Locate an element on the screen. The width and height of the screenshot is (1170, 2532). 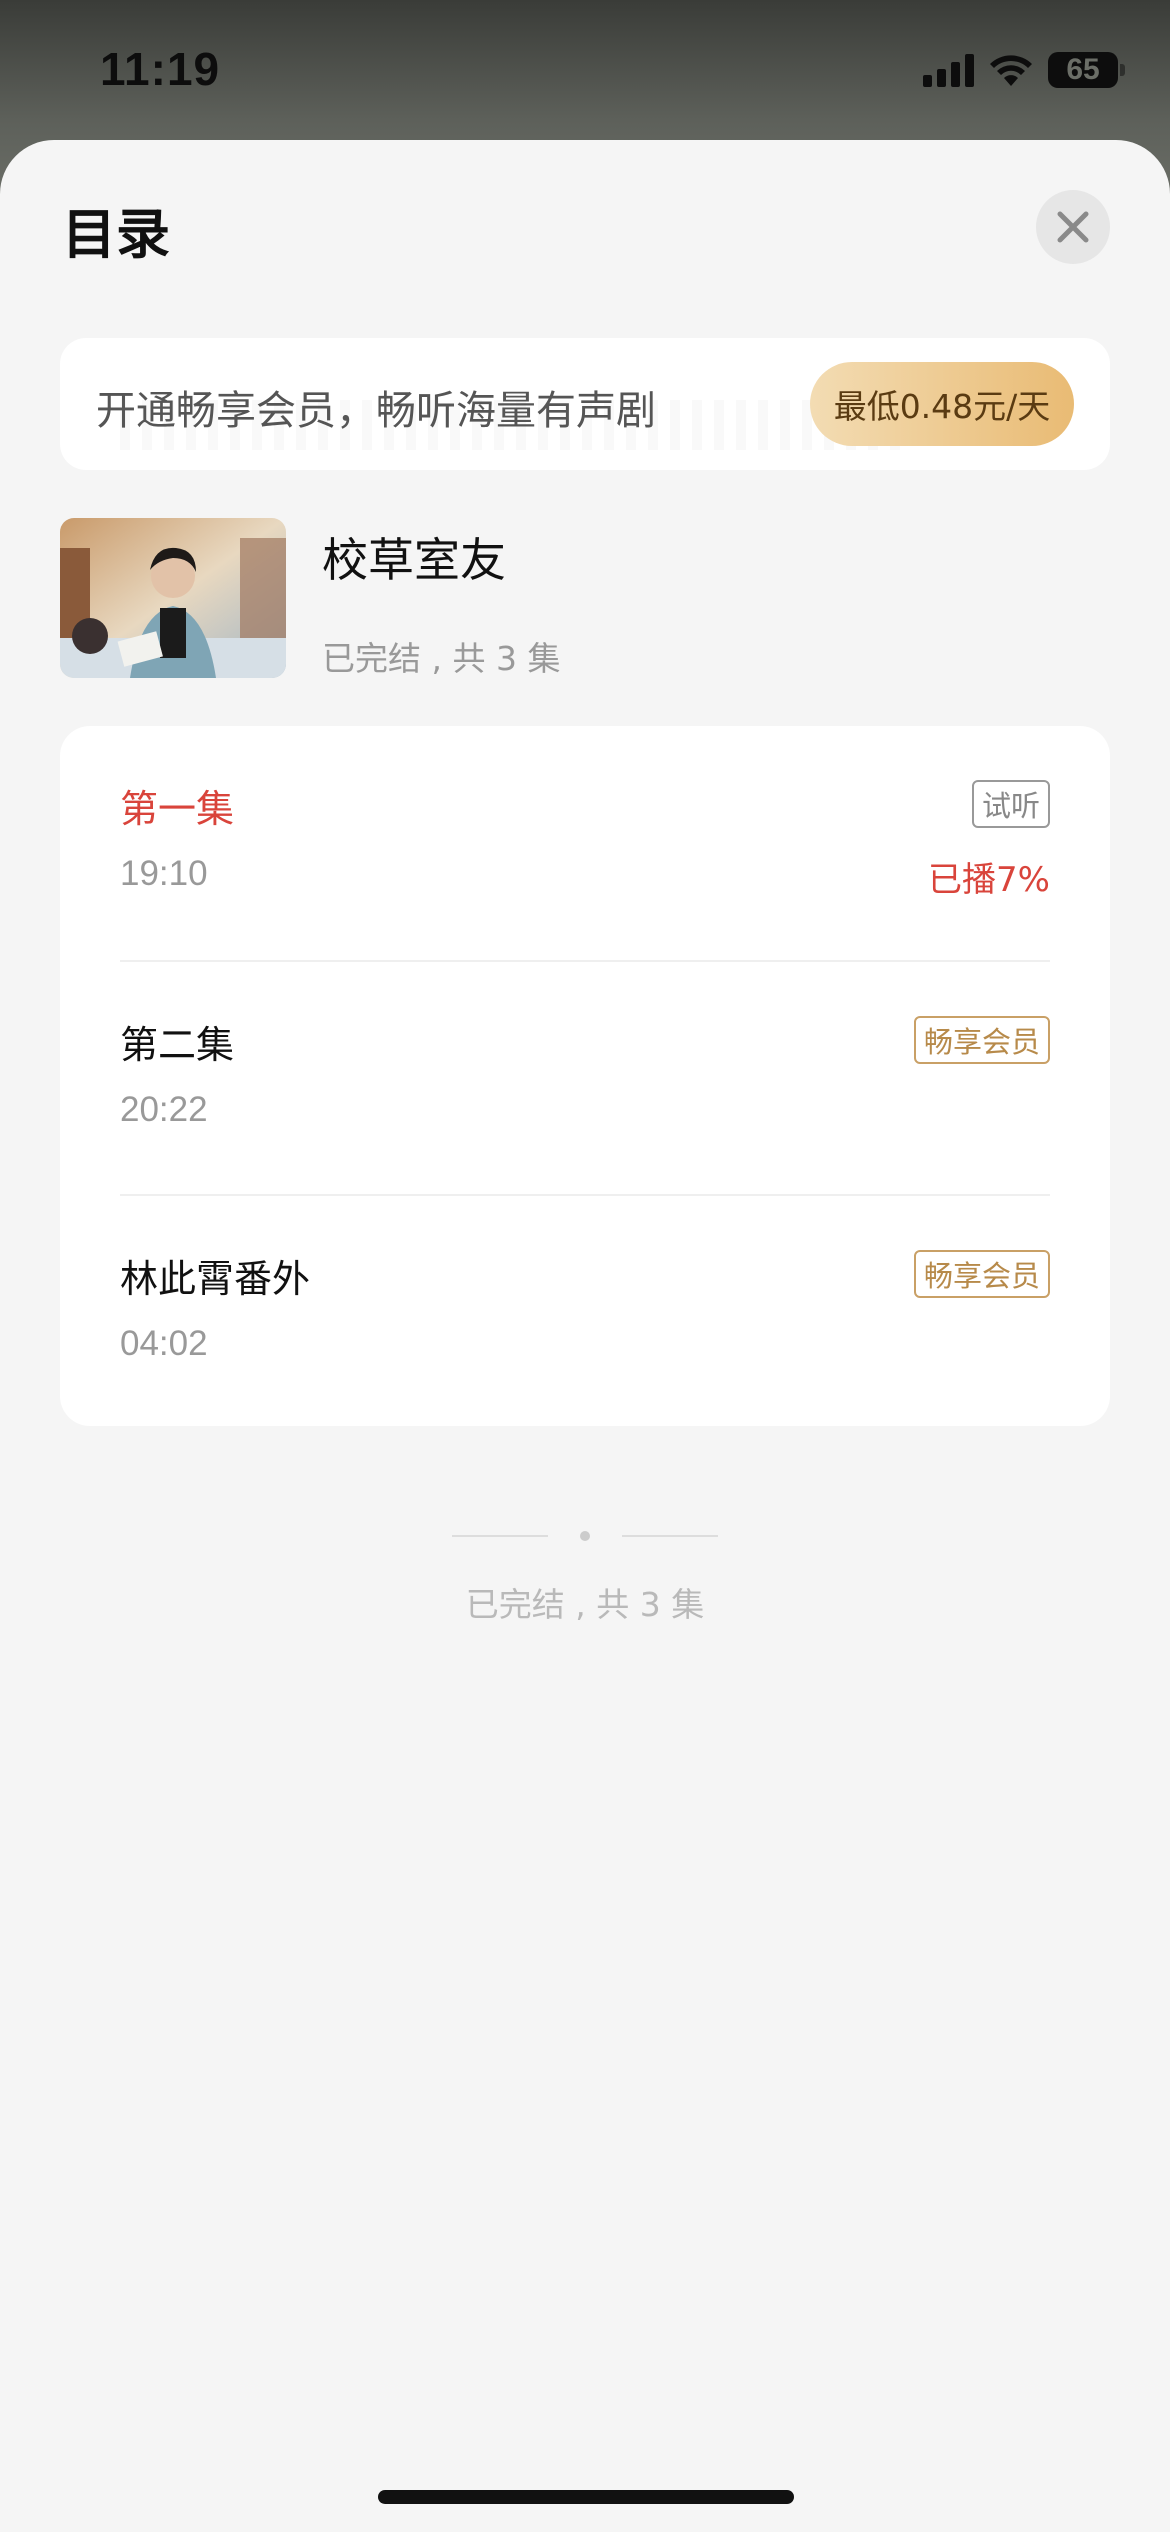
status-indicators: 65 is located at coordinates (1024, 70).